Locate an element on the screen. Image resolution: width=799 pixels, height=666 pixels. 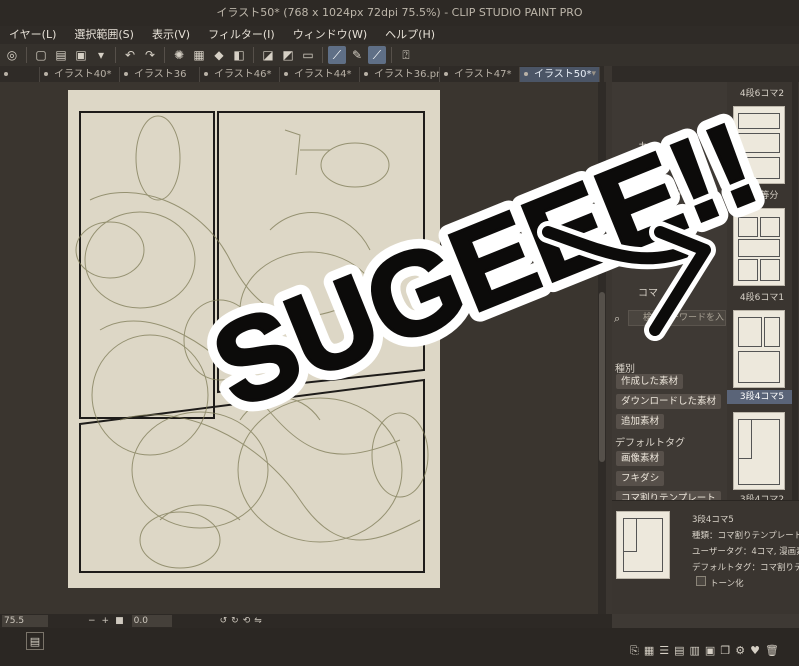
tab-label: イラスト46* is located at coordinates (243, 74).